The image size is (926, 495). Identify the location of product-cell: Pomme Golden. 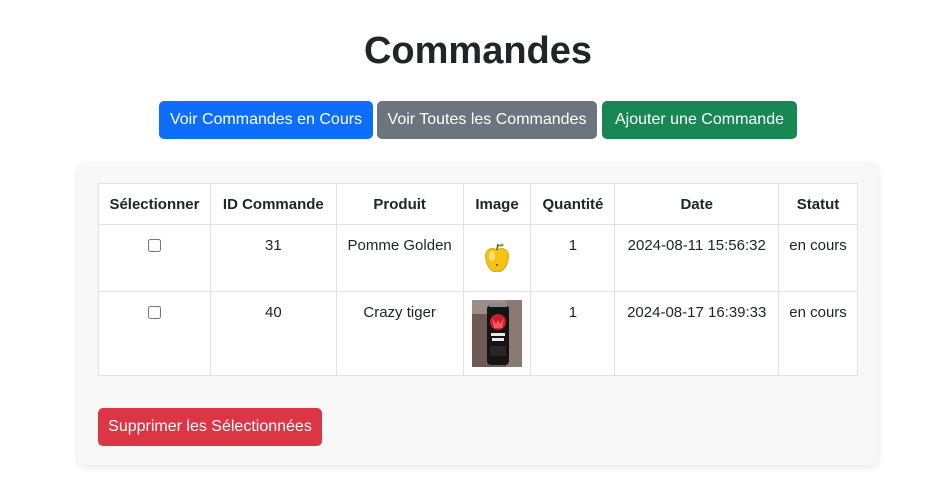
(399, 258).